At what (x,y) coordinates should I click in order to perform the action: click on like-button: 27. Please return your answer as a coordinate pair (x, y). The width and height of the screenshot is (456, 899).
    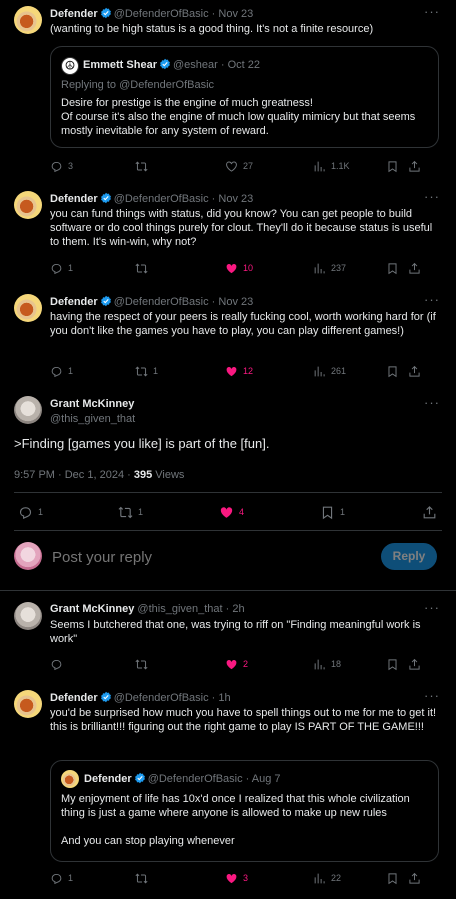
    Looking at the image, I should click on (269, 166).